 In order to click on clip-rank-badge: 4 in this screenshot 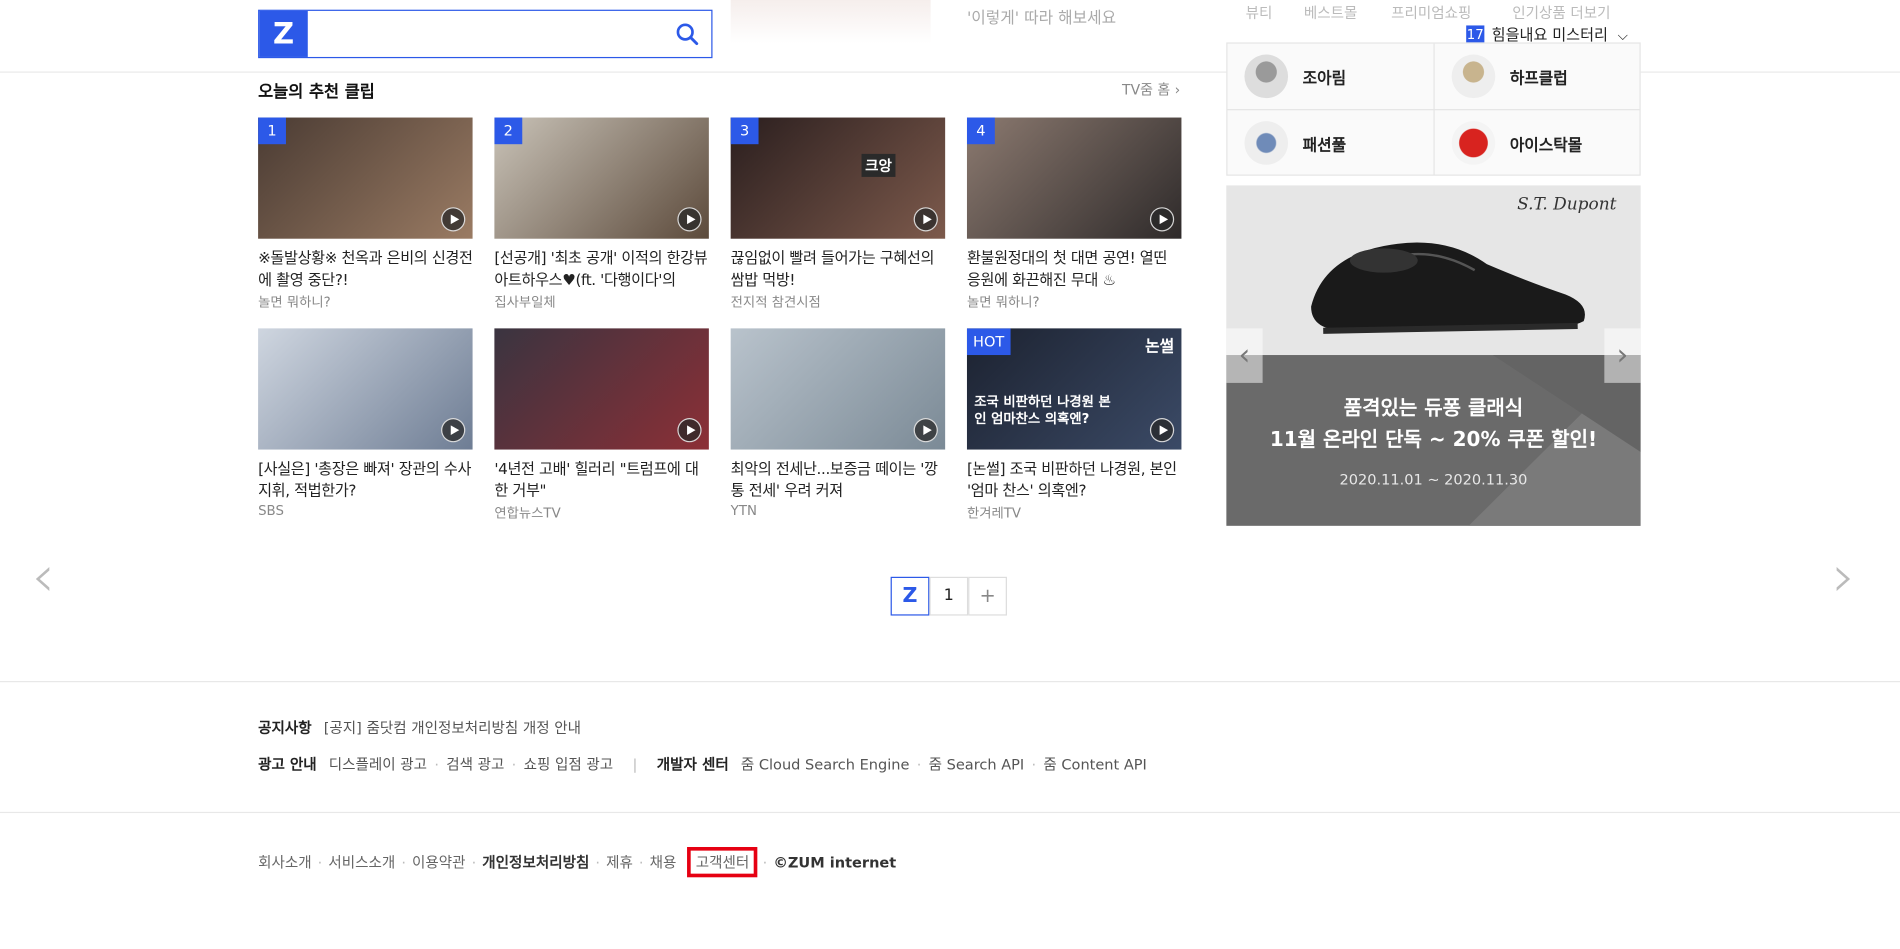, I will do `click(980, 131)`.